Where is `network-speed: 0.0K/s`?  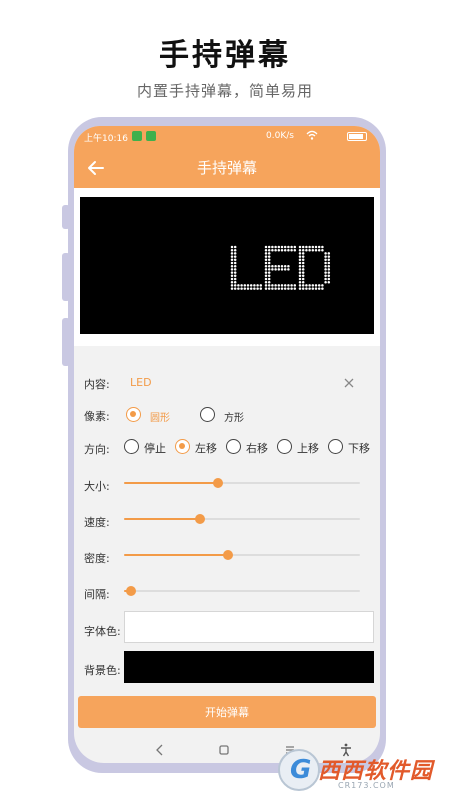 network-speed: 0.0K/s is located at coordinates (280, 136).